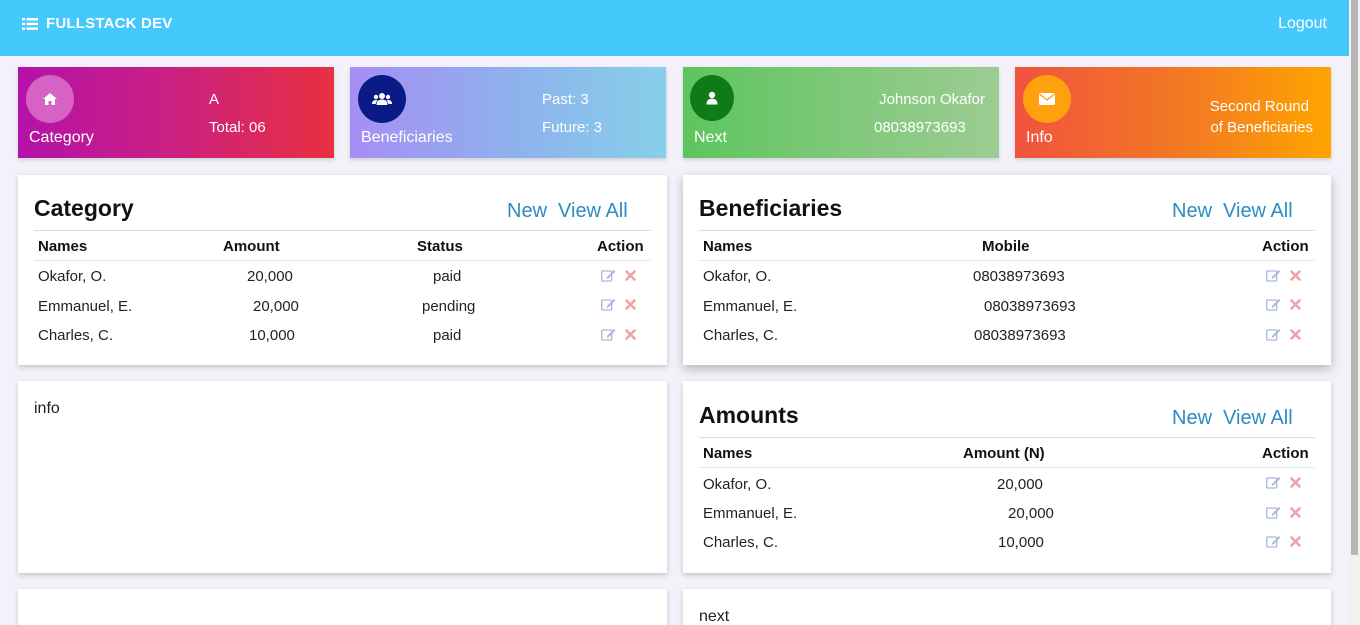 This screenshot has width=1360, height=625. Describe the element at coordinates (214, 99) in the screenshot. I see `stat-value-primary: A` at that location.